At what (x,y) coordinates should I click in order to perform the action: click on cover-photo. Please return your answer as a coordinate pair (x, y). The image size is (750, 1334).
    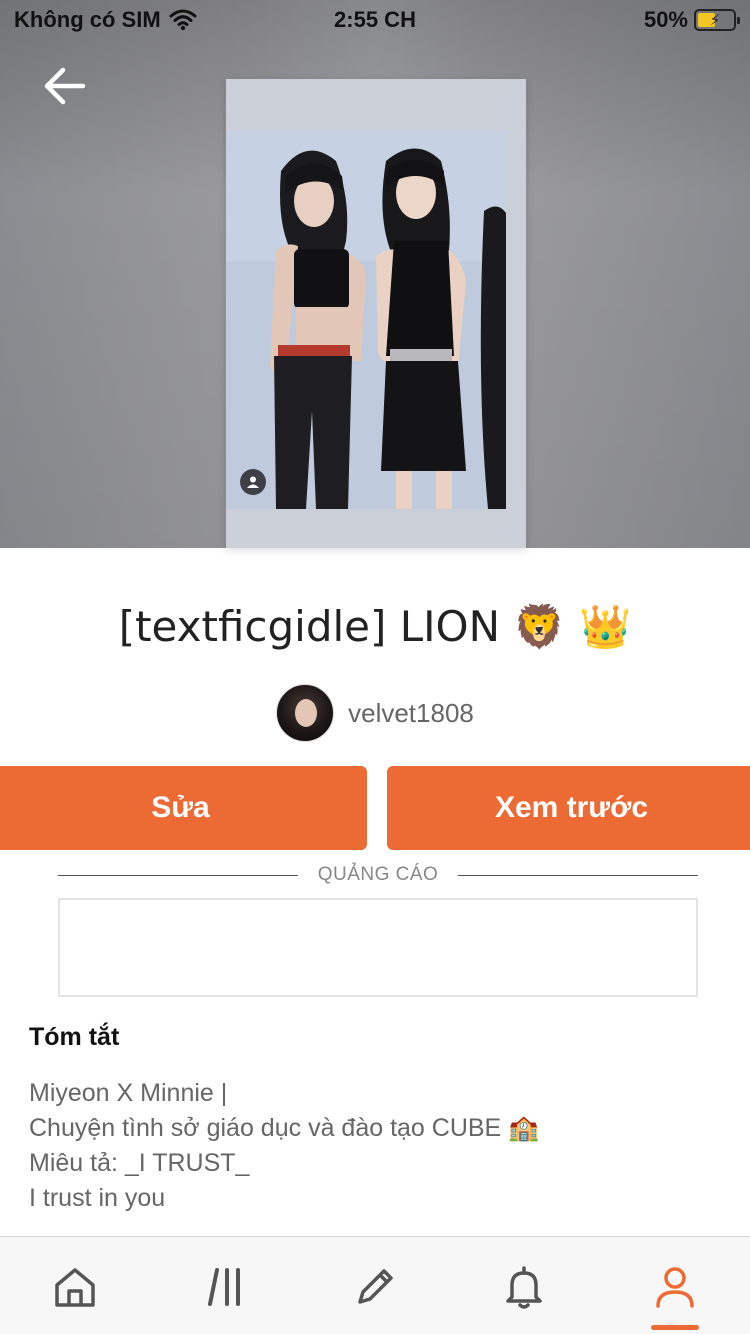
    Looking at the image, I should click on (366, 320).